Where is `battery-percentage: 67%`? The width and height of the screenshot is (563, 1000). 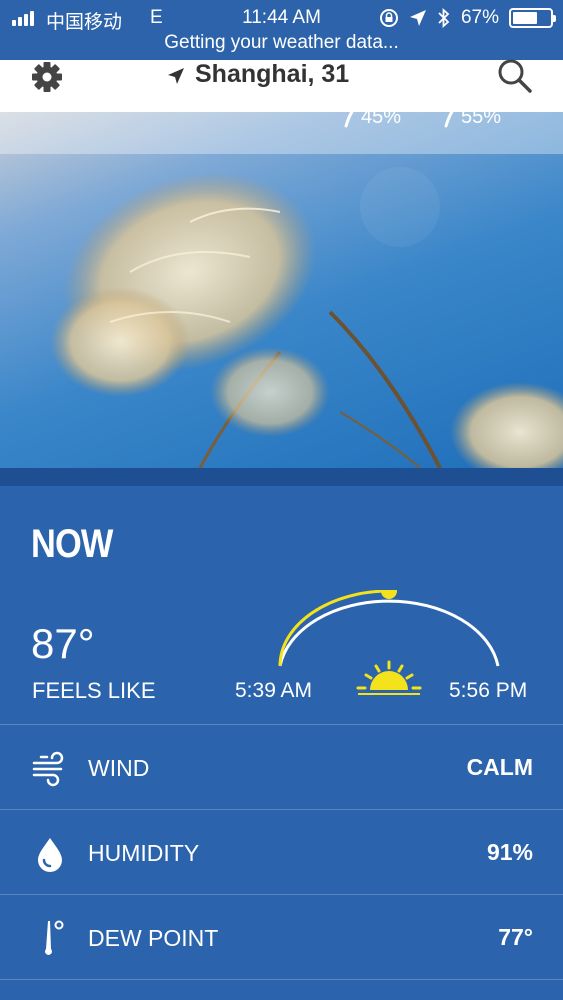 battery-percentage: 67% is located at coordinates (479, 17).